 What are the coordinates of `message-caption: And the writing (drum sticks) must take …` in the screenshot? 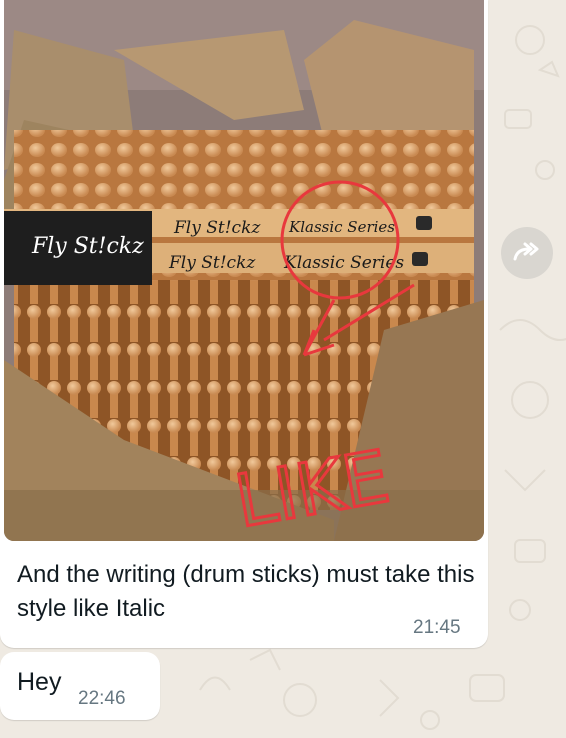 It's located at (246, 591).